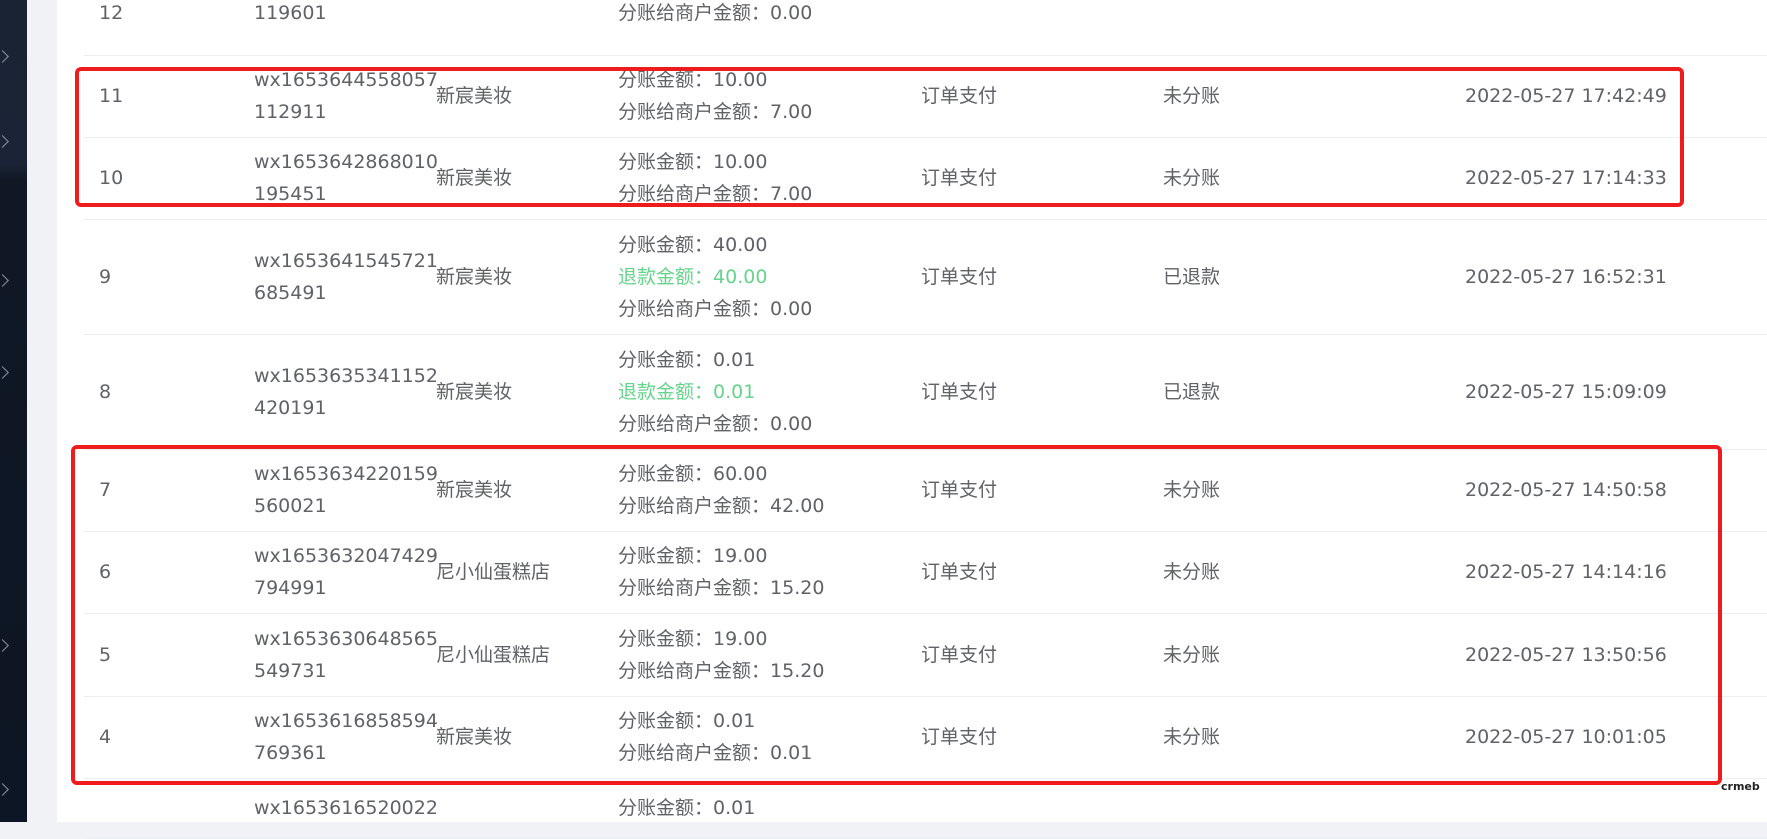  I want to click on amount-details: 分账给商户金额：0.00, so click(715, 27).